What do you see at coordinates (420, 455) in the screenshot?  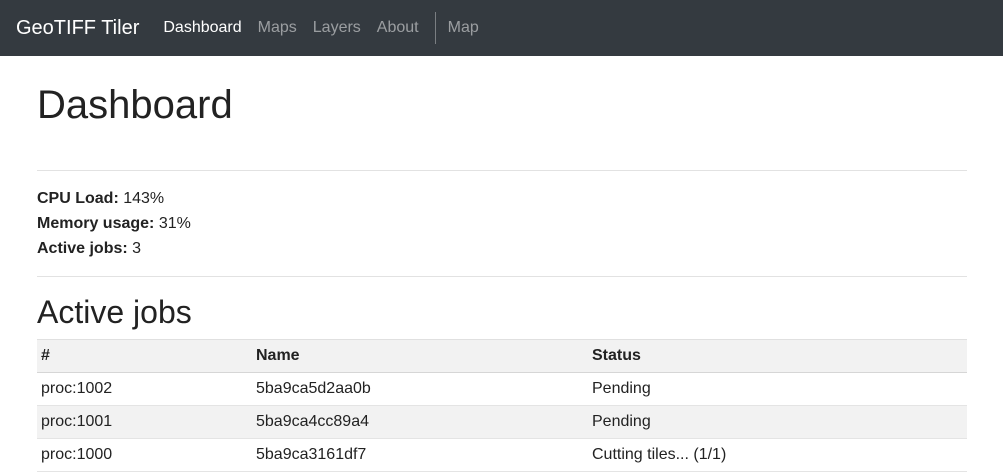 I see `job-name: 5ba9ca3161df7` at bounding box center [420, 455].